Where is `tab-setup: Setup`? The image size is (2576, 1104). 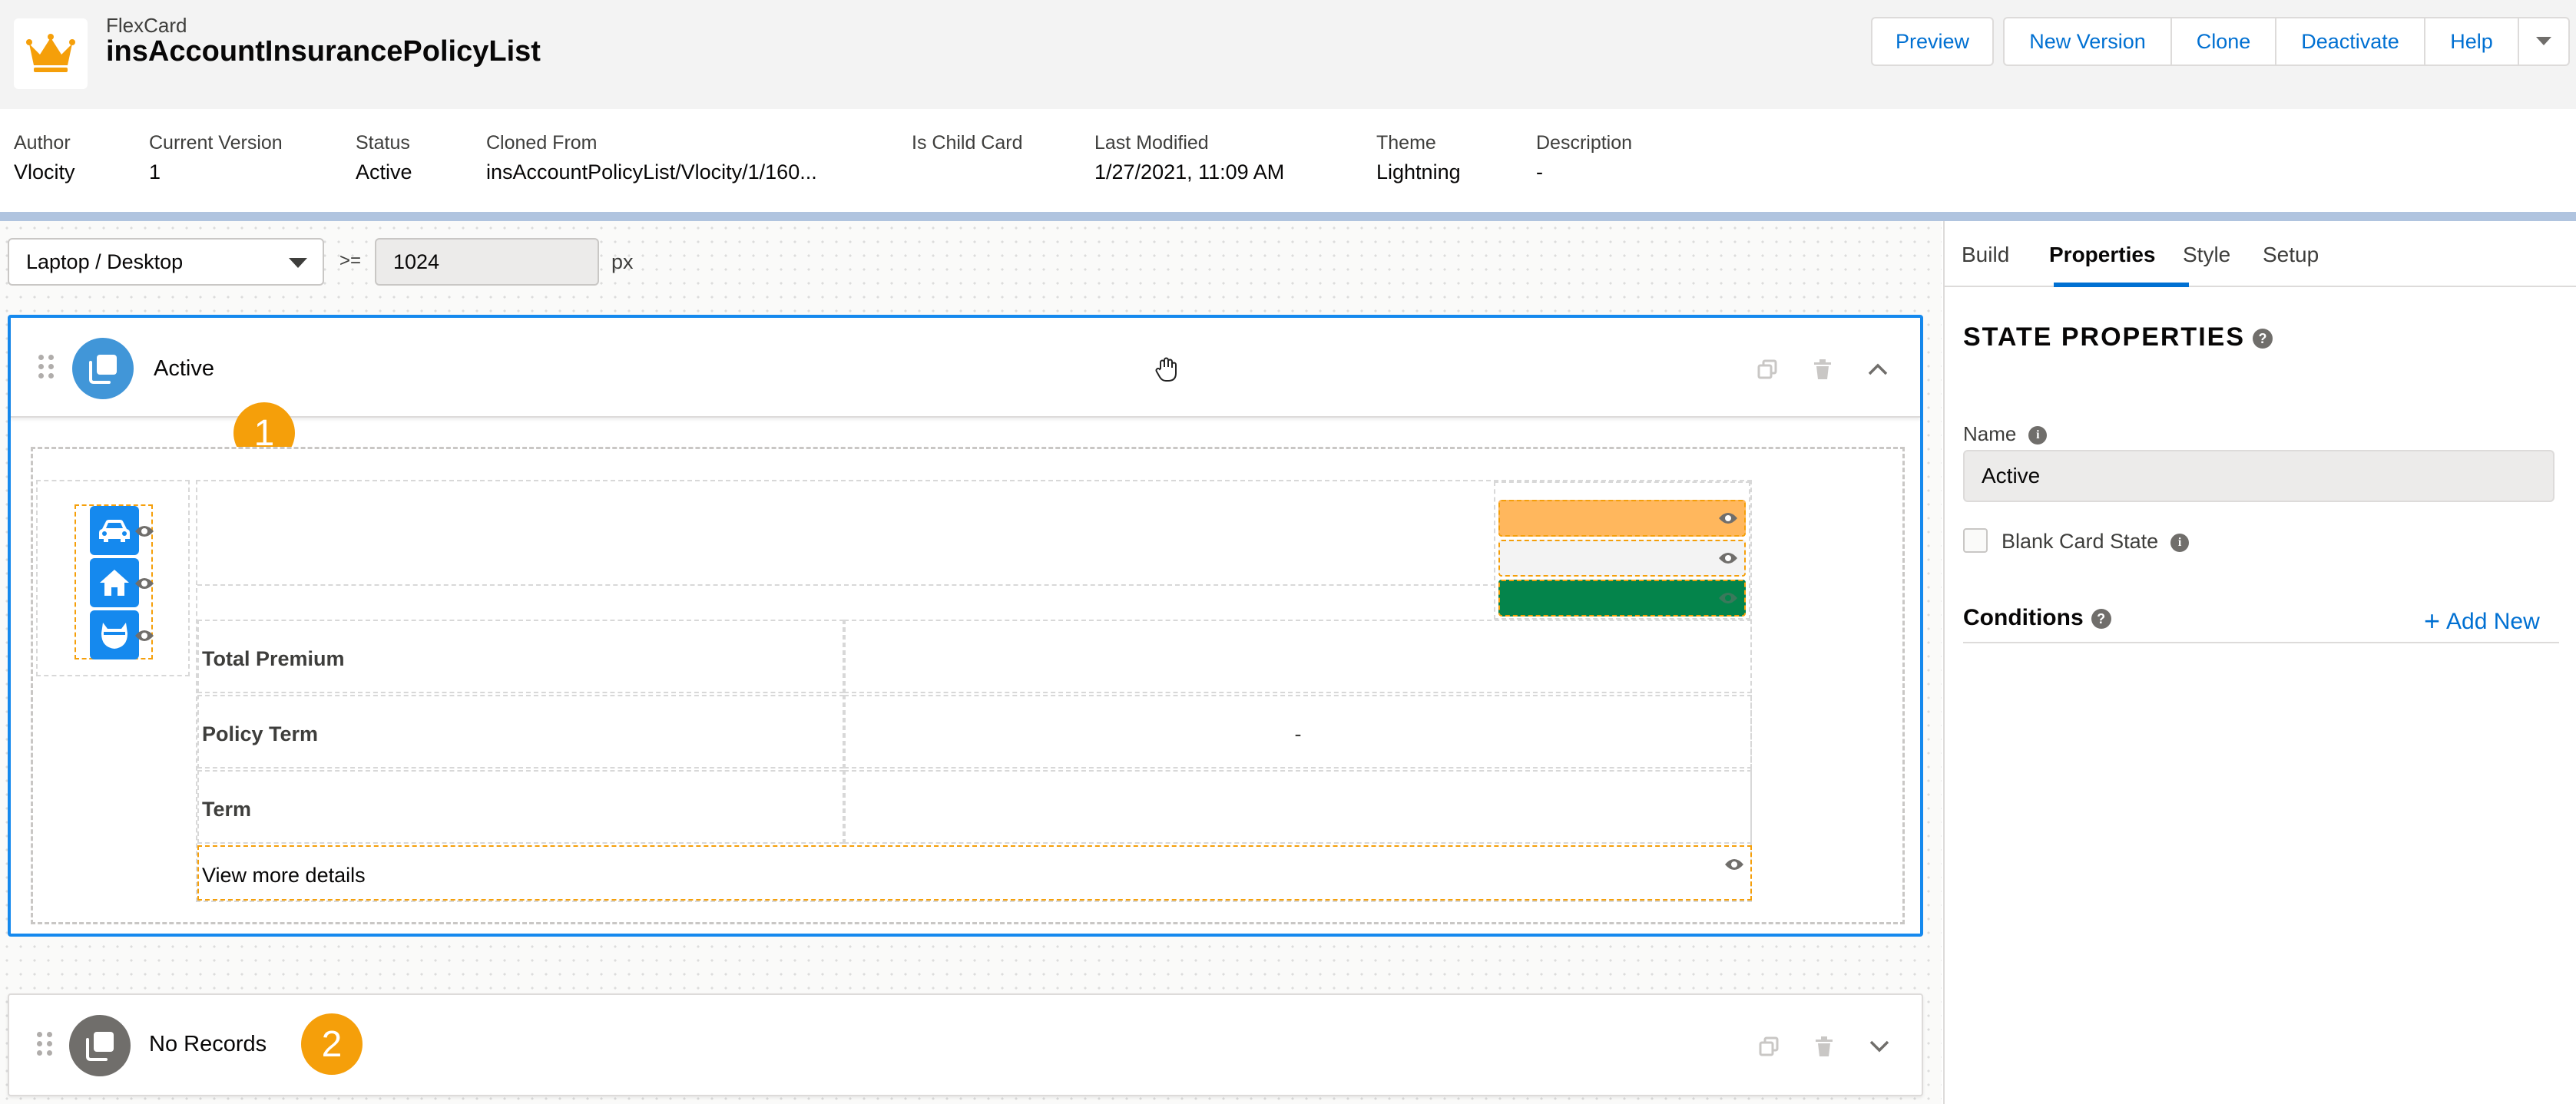 tab-setup: Setup is located at coordinates (2291, 255).